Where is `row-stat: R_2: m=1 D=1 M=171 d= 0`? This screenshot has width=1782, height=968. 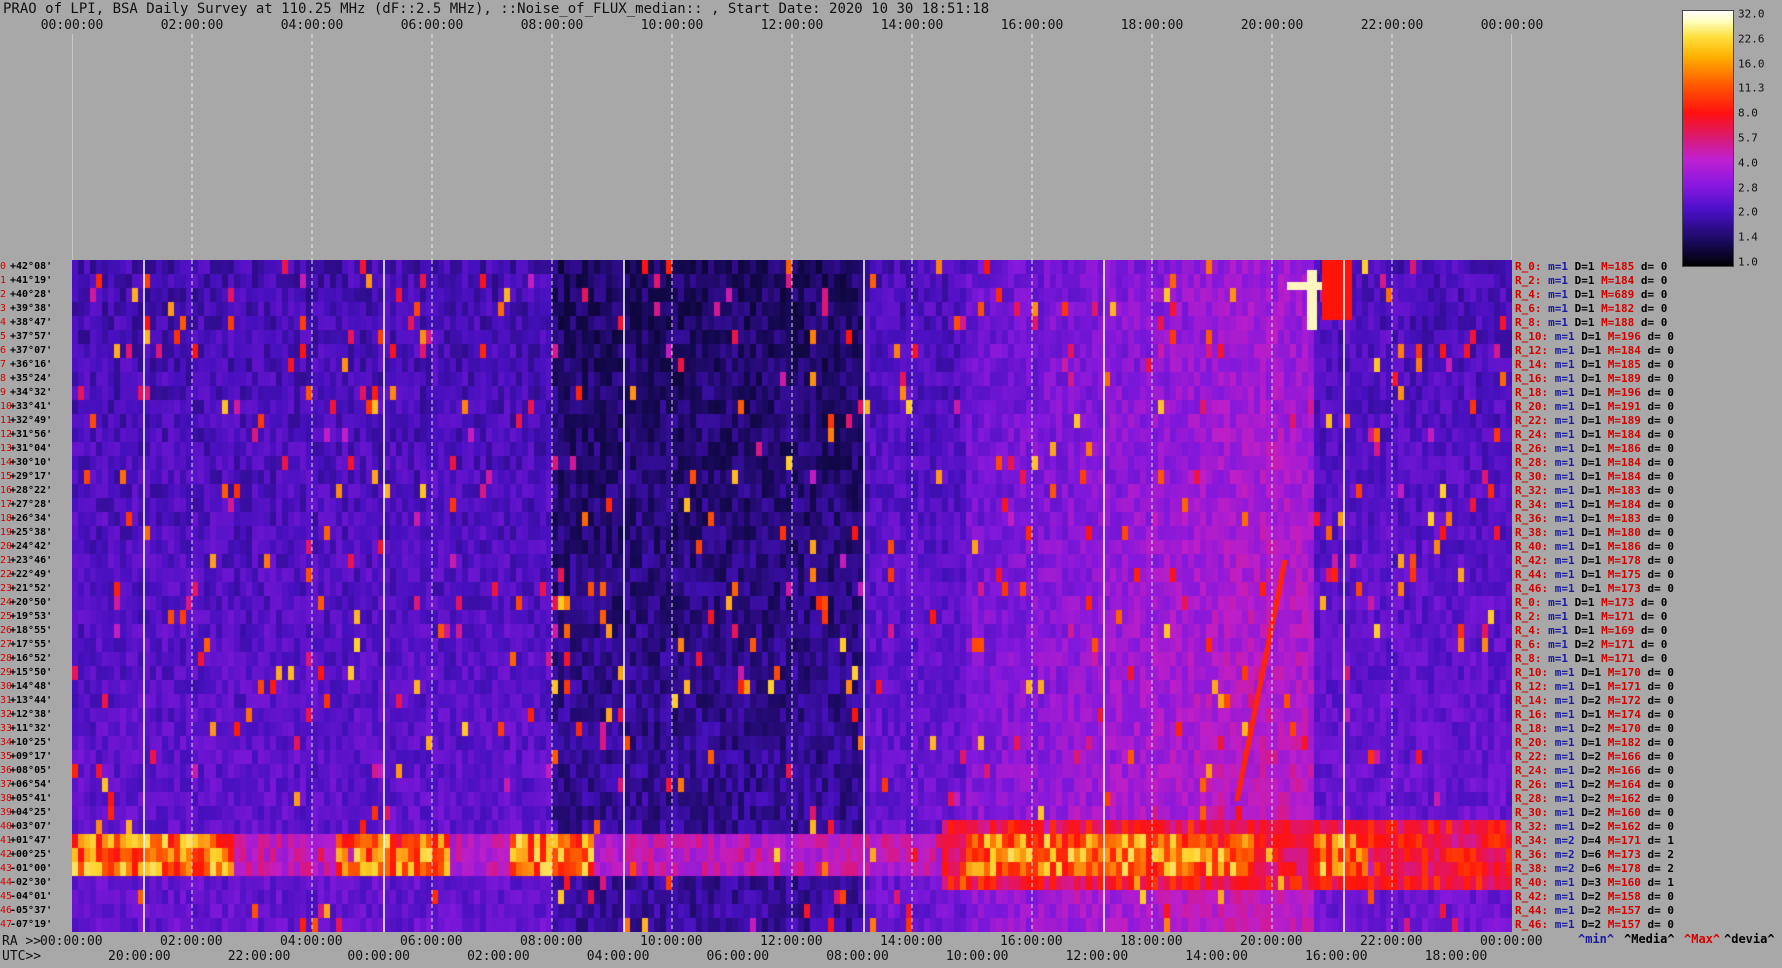 row-stat: R_2: m=1 D=1 M=171 d= 0 is located at coordinates (1591, 616).